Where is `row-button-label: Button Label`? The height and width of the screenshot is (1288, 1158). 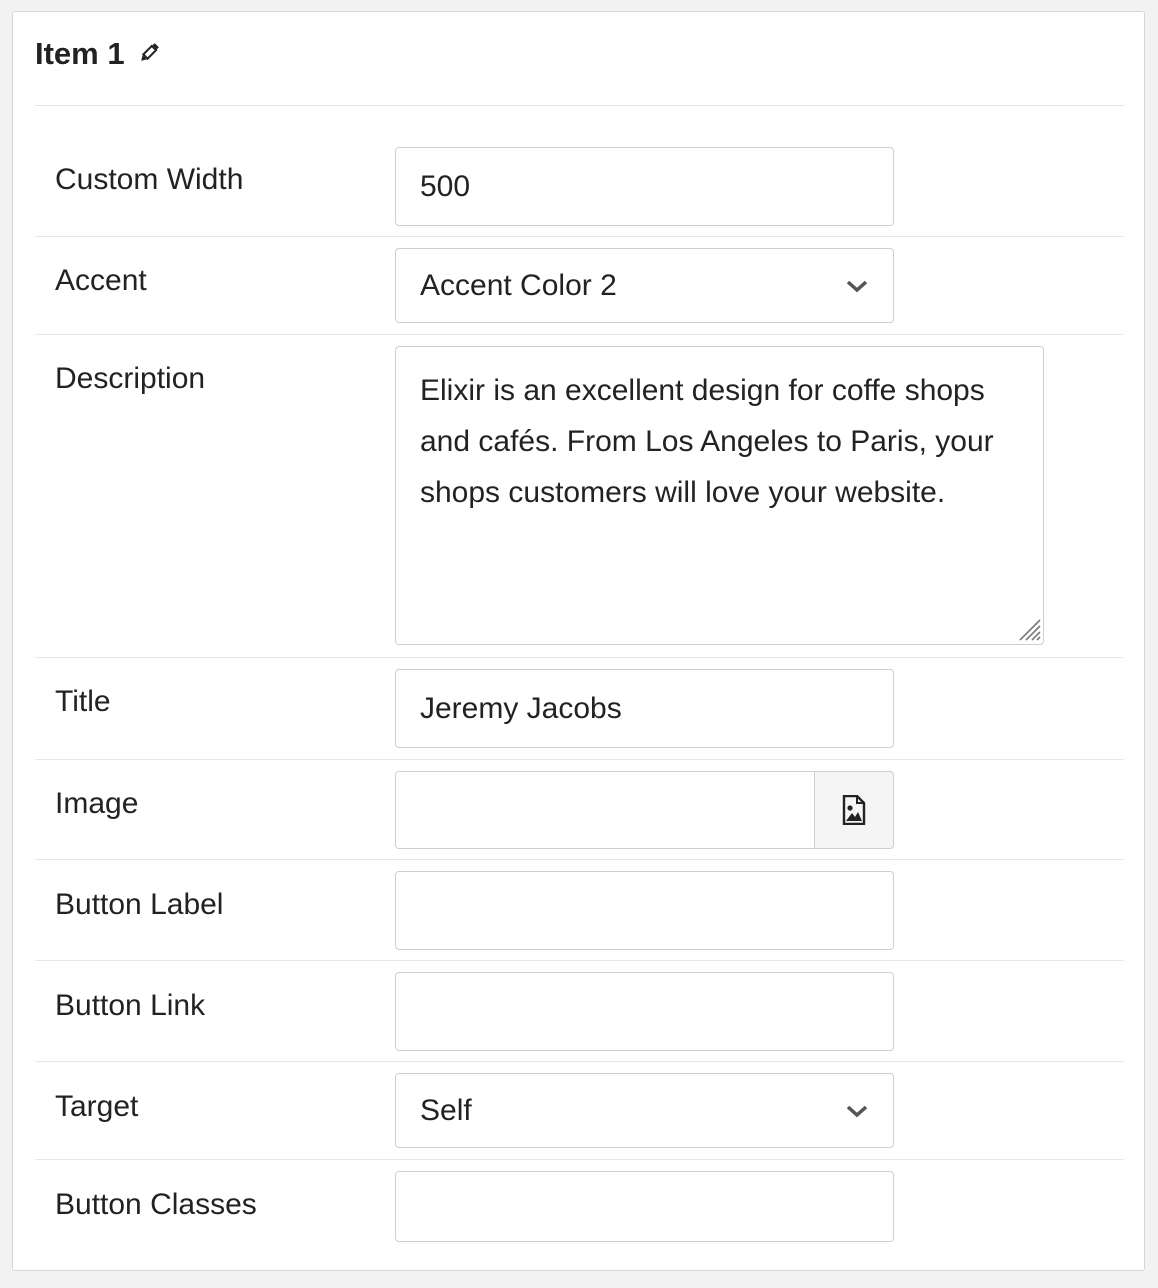 row-button-label: Button Label is located at coordinates (579, 910).